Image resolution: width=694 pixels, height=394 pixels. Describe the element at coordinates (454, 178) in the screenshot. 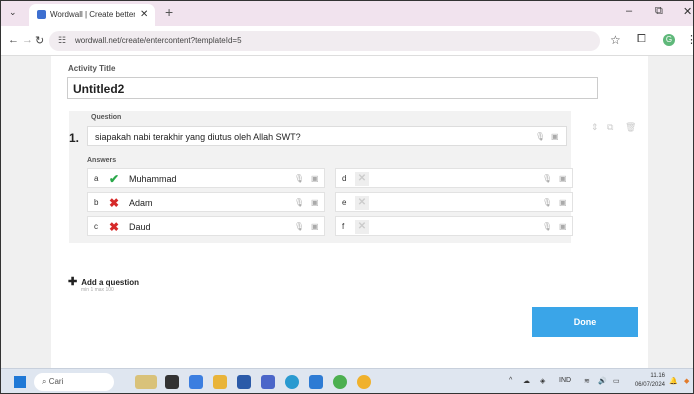

I see `answer-row-d: d ✕ 🎙 ▣` at that location.